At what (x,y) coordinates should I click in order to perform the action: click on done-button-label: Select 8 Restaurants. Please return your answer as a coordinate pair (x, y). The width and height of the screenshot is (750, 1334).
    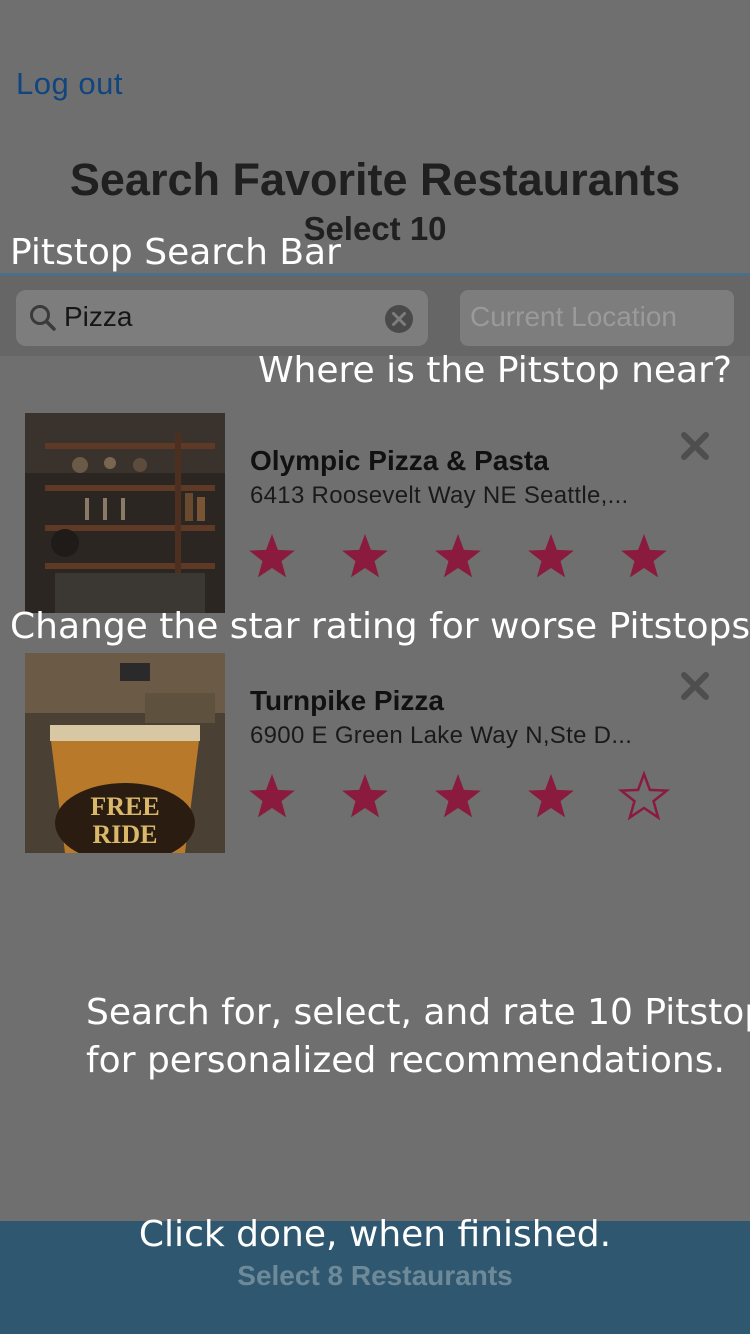
    Looking at the image, I should click on (375, 1275).